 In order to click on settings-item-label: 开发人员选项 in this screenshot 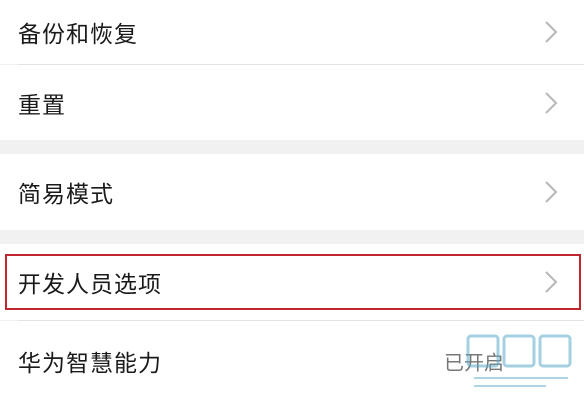, I will do `click(90, 285)`.